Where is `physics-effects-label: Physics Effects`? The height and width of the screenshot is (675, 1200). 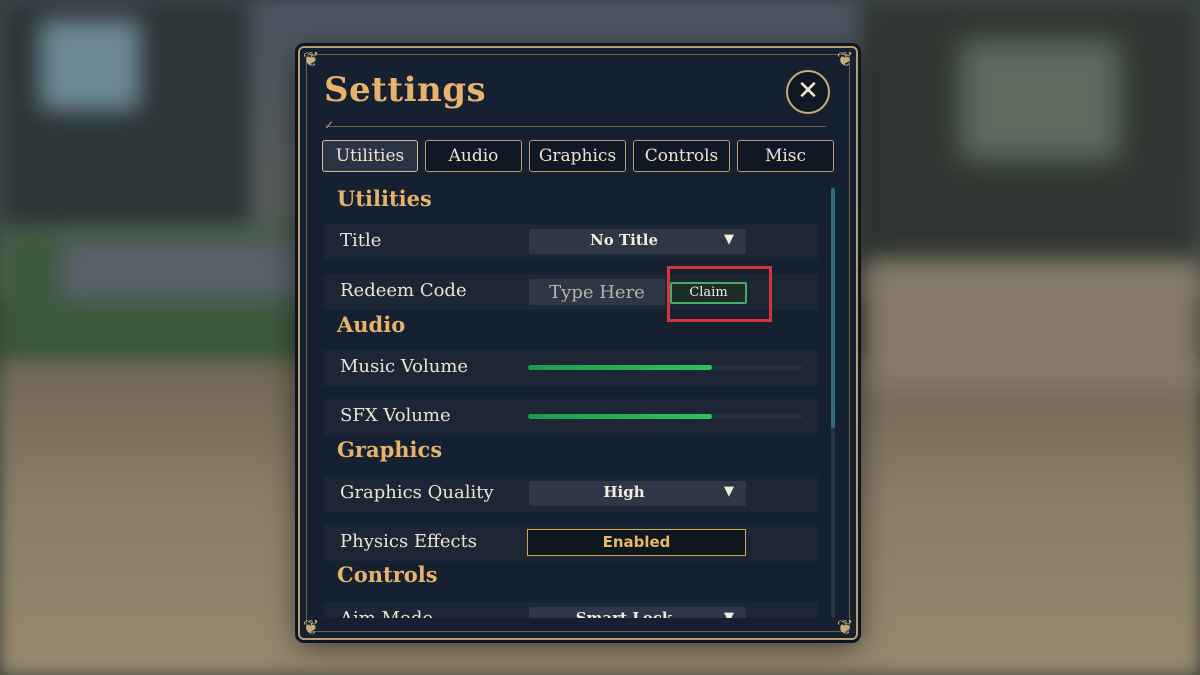 physics-effects-label: Physics Effects is located at coordinates (409, 541).